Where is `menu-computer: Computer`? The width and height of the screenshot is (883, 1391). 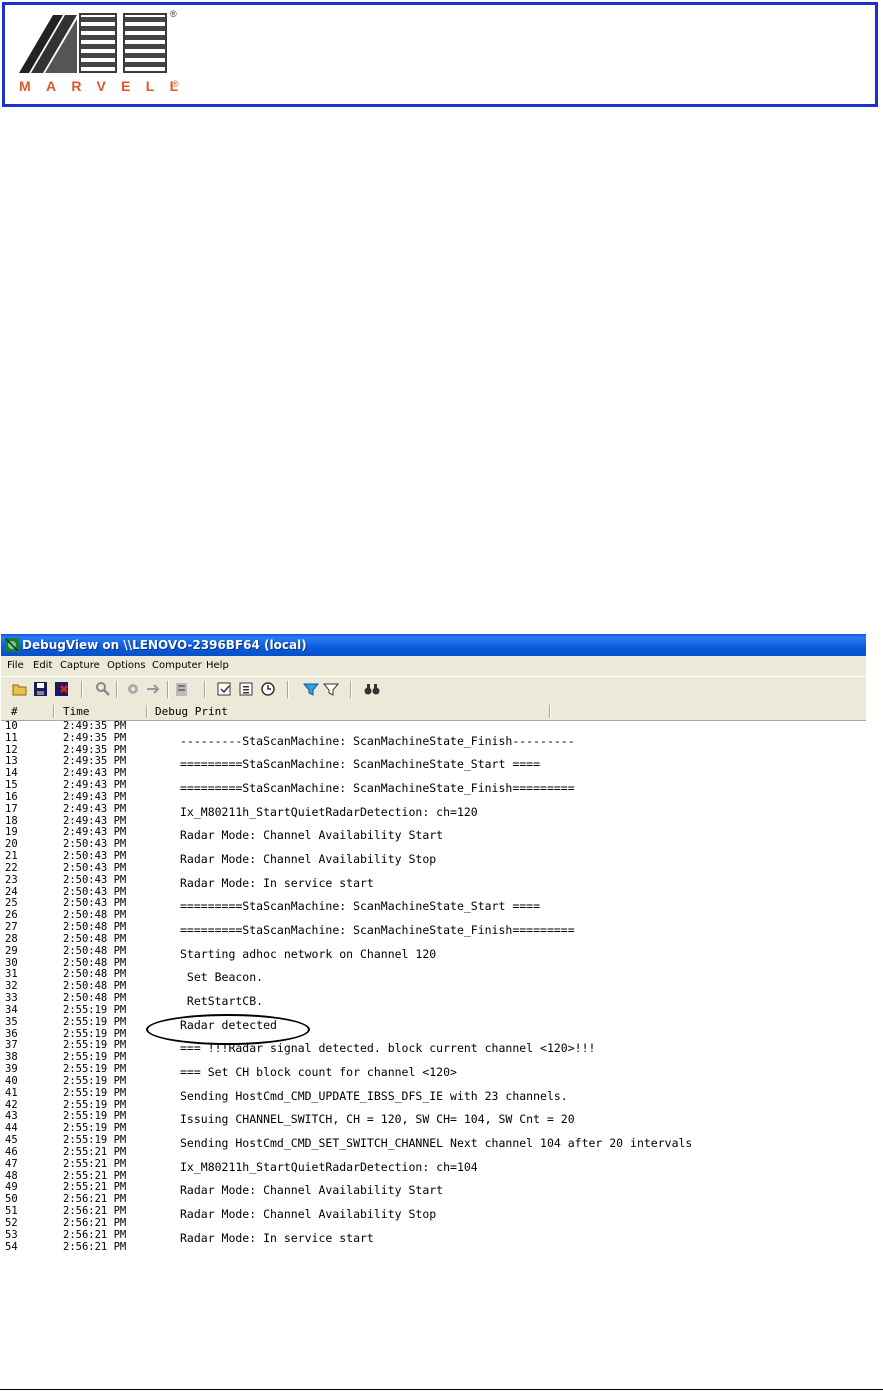
menu-computer: Computer is located at coordinates (177, 665).